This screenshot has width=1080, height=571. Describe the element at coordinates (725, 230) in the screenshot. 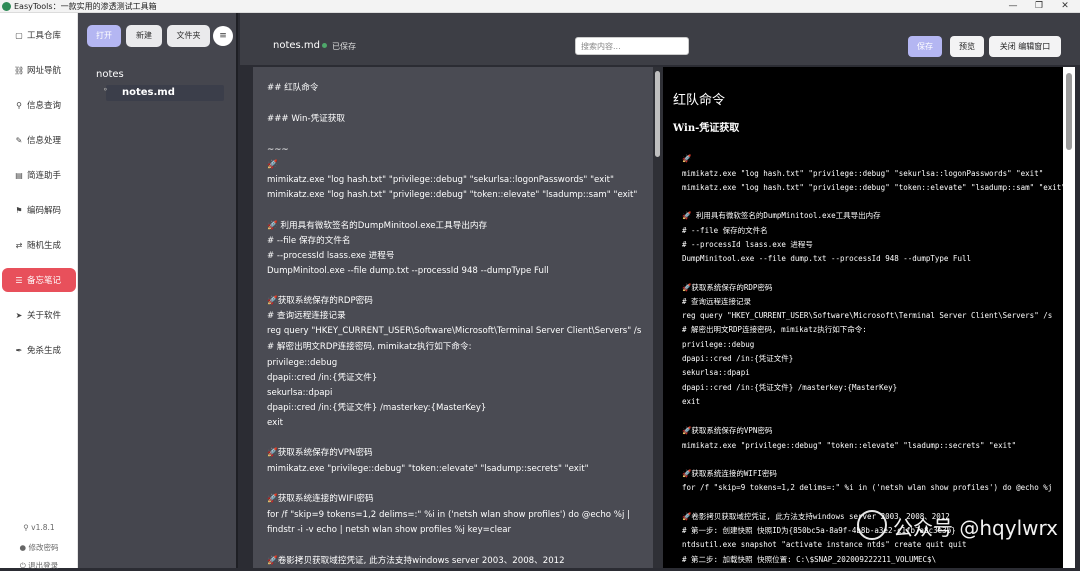

I see `preview-line: # --file 保存的文件名` at that location.